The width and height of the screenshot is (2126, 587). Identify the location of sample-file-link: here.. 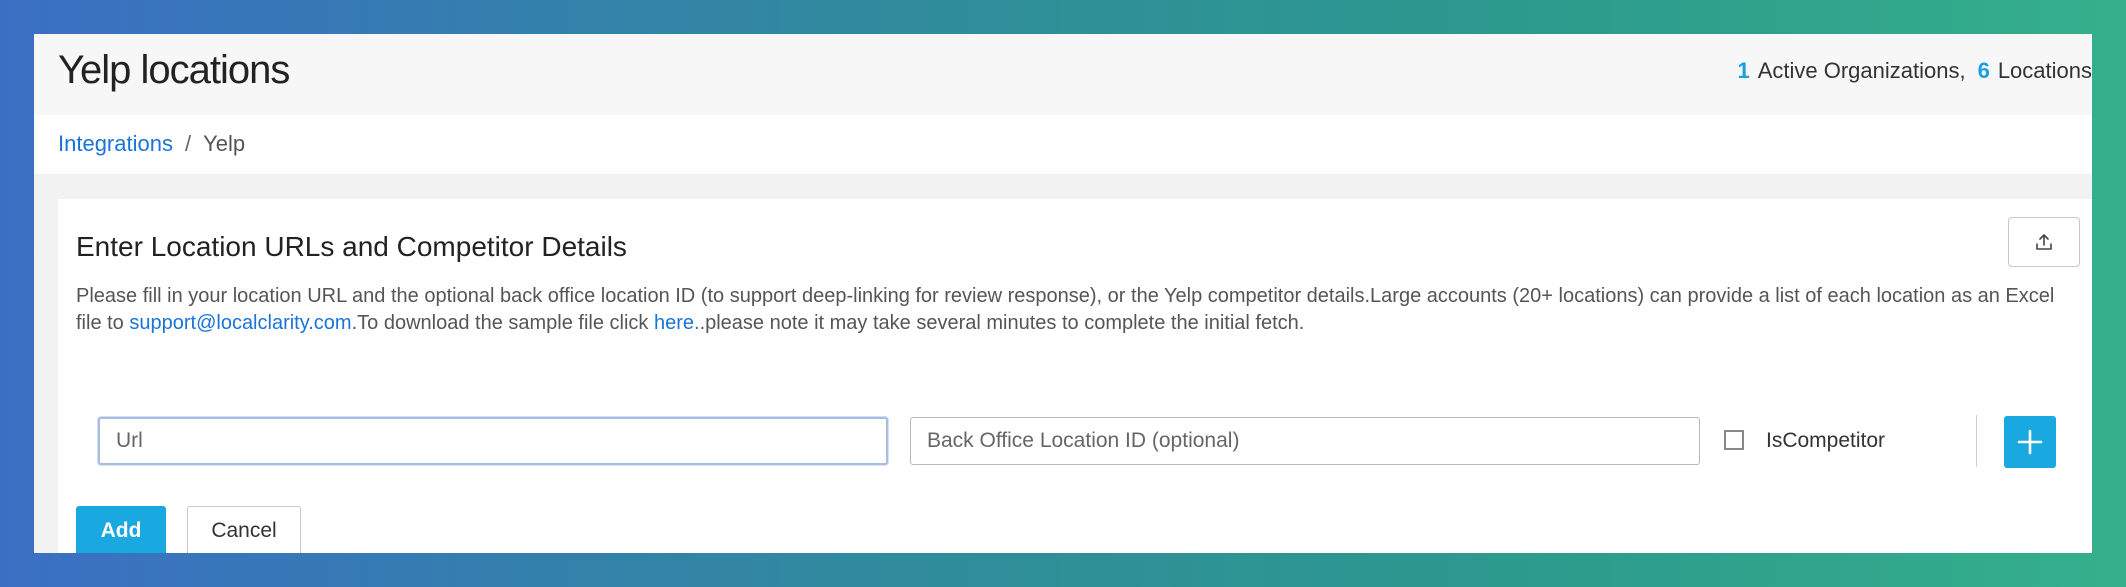
(677, 323).